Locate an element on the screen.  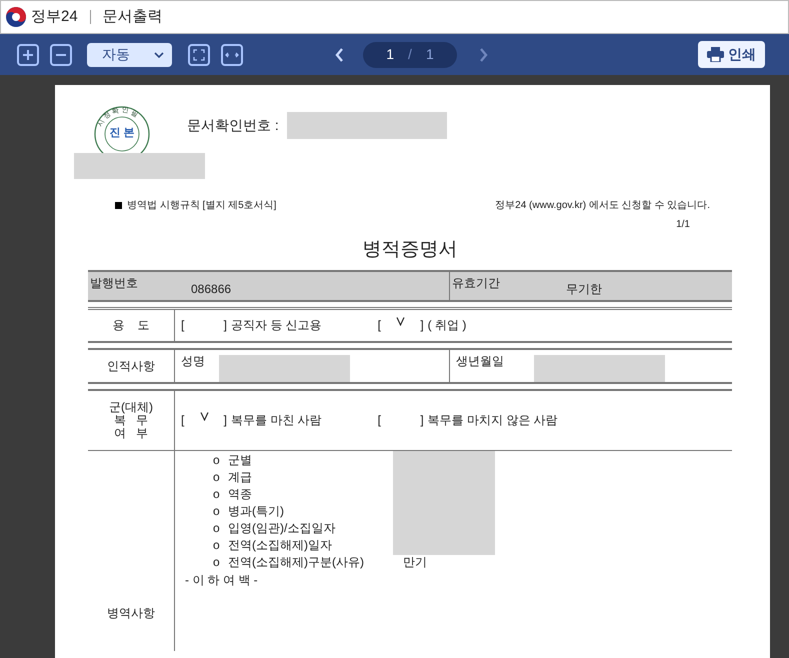
fit-width-icon is located at coordinates (232, 55).